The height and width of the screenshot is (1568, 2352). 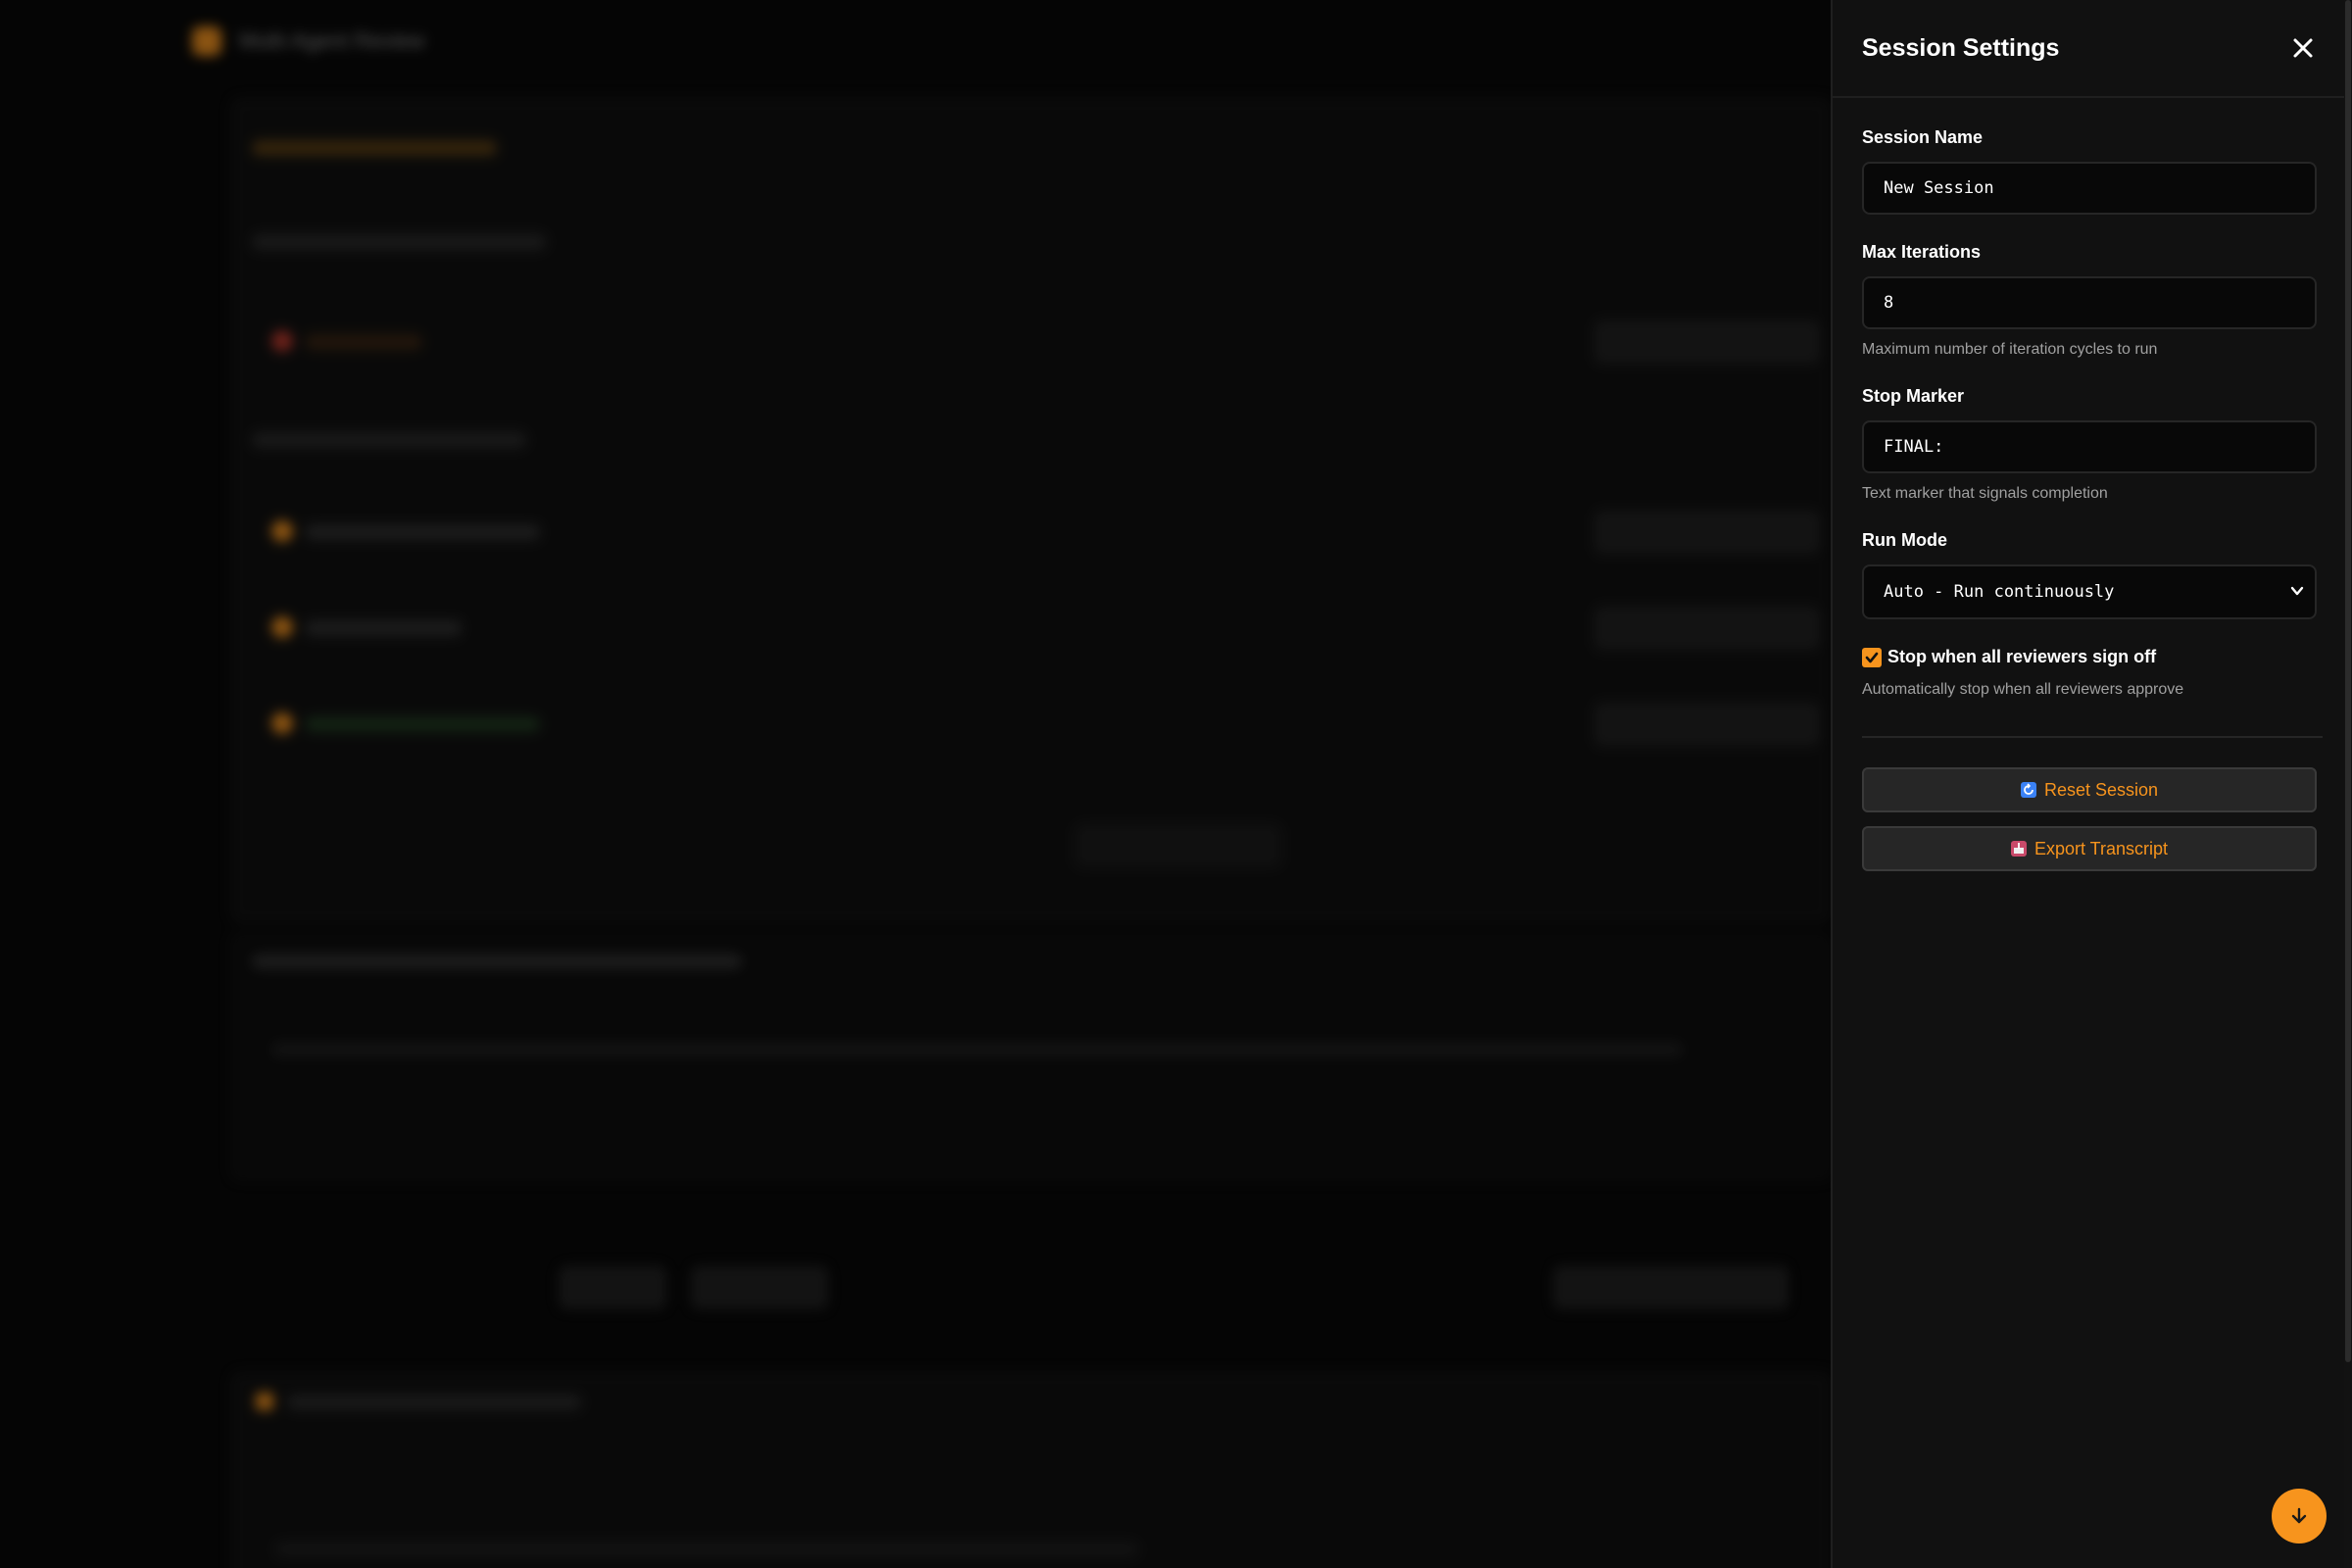 I want to click on arrow-down-icon, so click(x=2299, y=1515).